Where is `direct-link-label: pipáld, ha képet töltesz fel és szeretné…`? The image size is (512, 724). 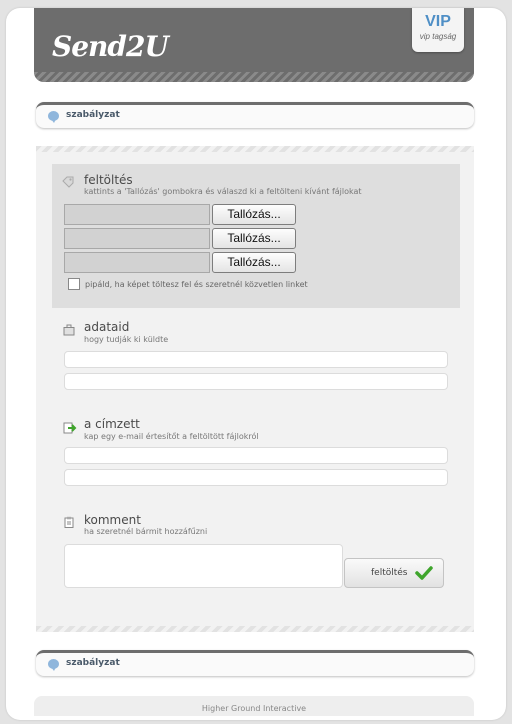 direct-link-label: pipáld, ha képet töltesz fel és szeretné… is located at coordinates (196, 284).